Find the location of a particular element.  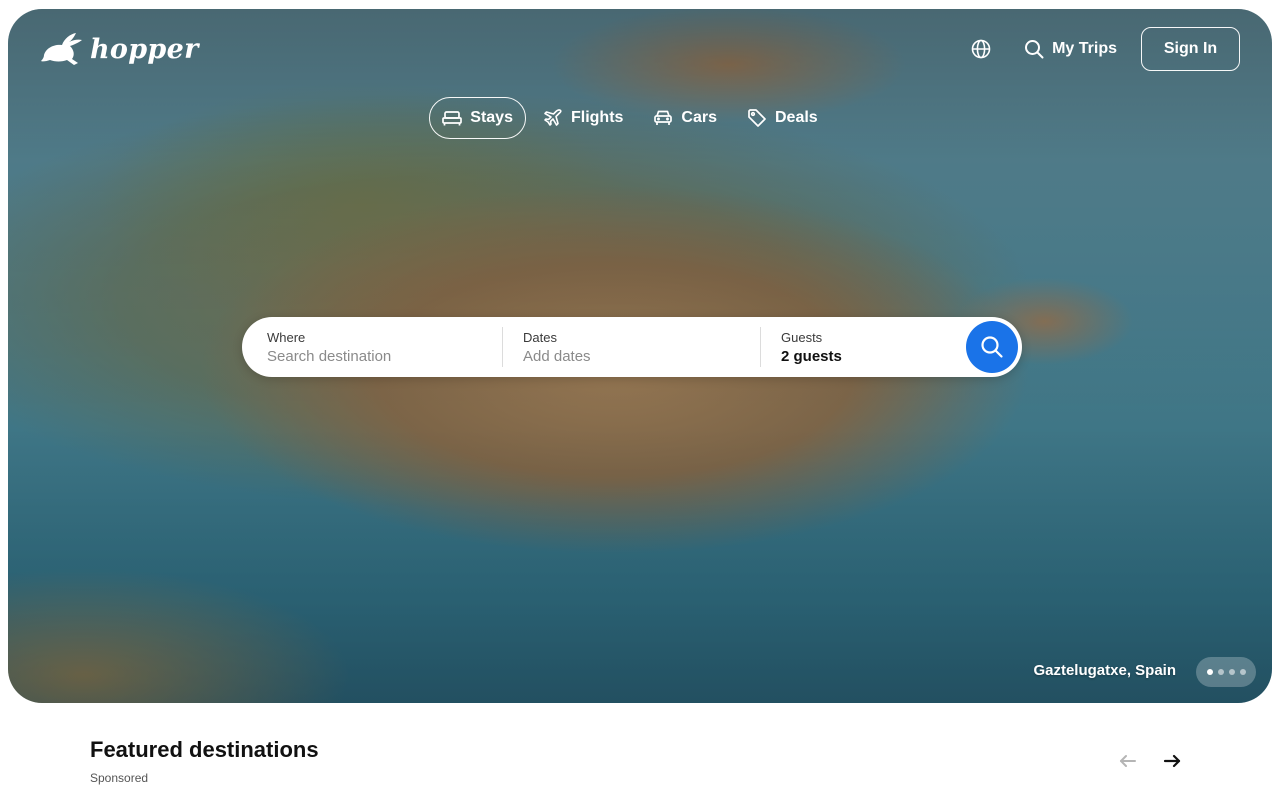

slide-dots is located at coordinates (1226, 672).